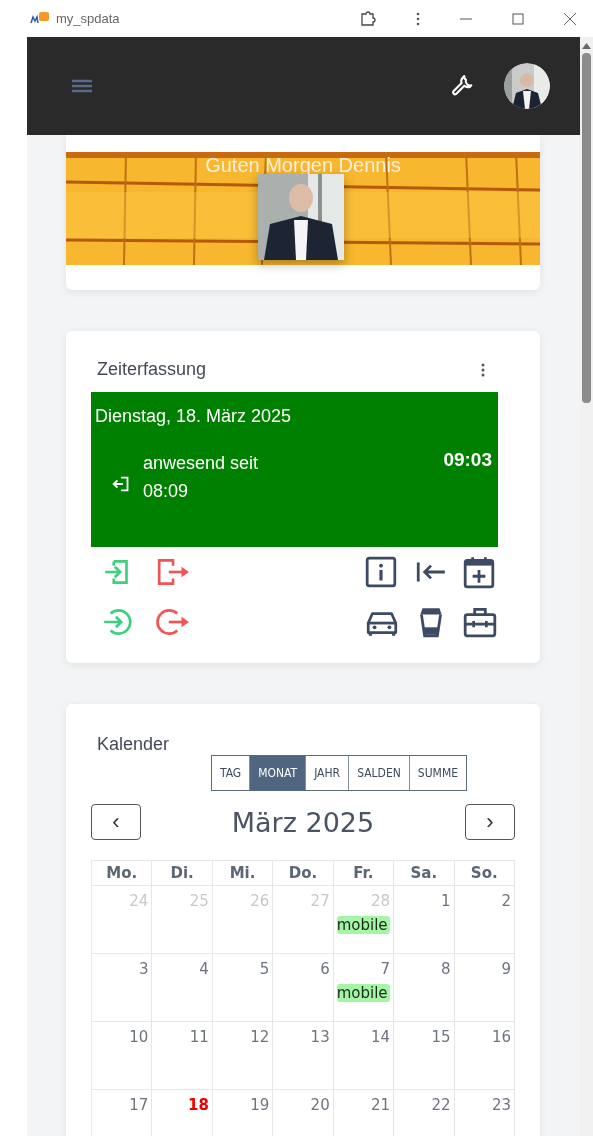 The width and height of the screenshot is (593, 1136). Describe the element at coordinates (88, 18) in the screenshot. I see `window-title: my_spdata` at that location.